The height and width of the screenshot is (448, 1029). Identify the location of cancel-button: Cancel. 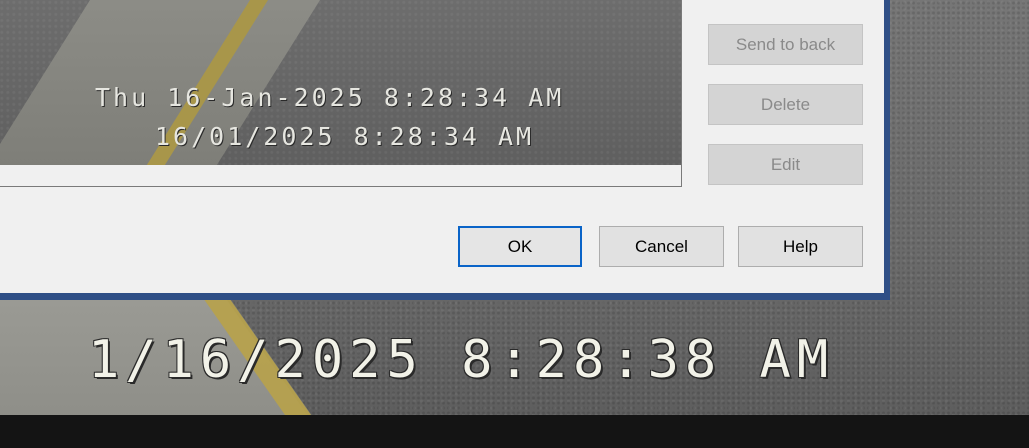
(661, 246).